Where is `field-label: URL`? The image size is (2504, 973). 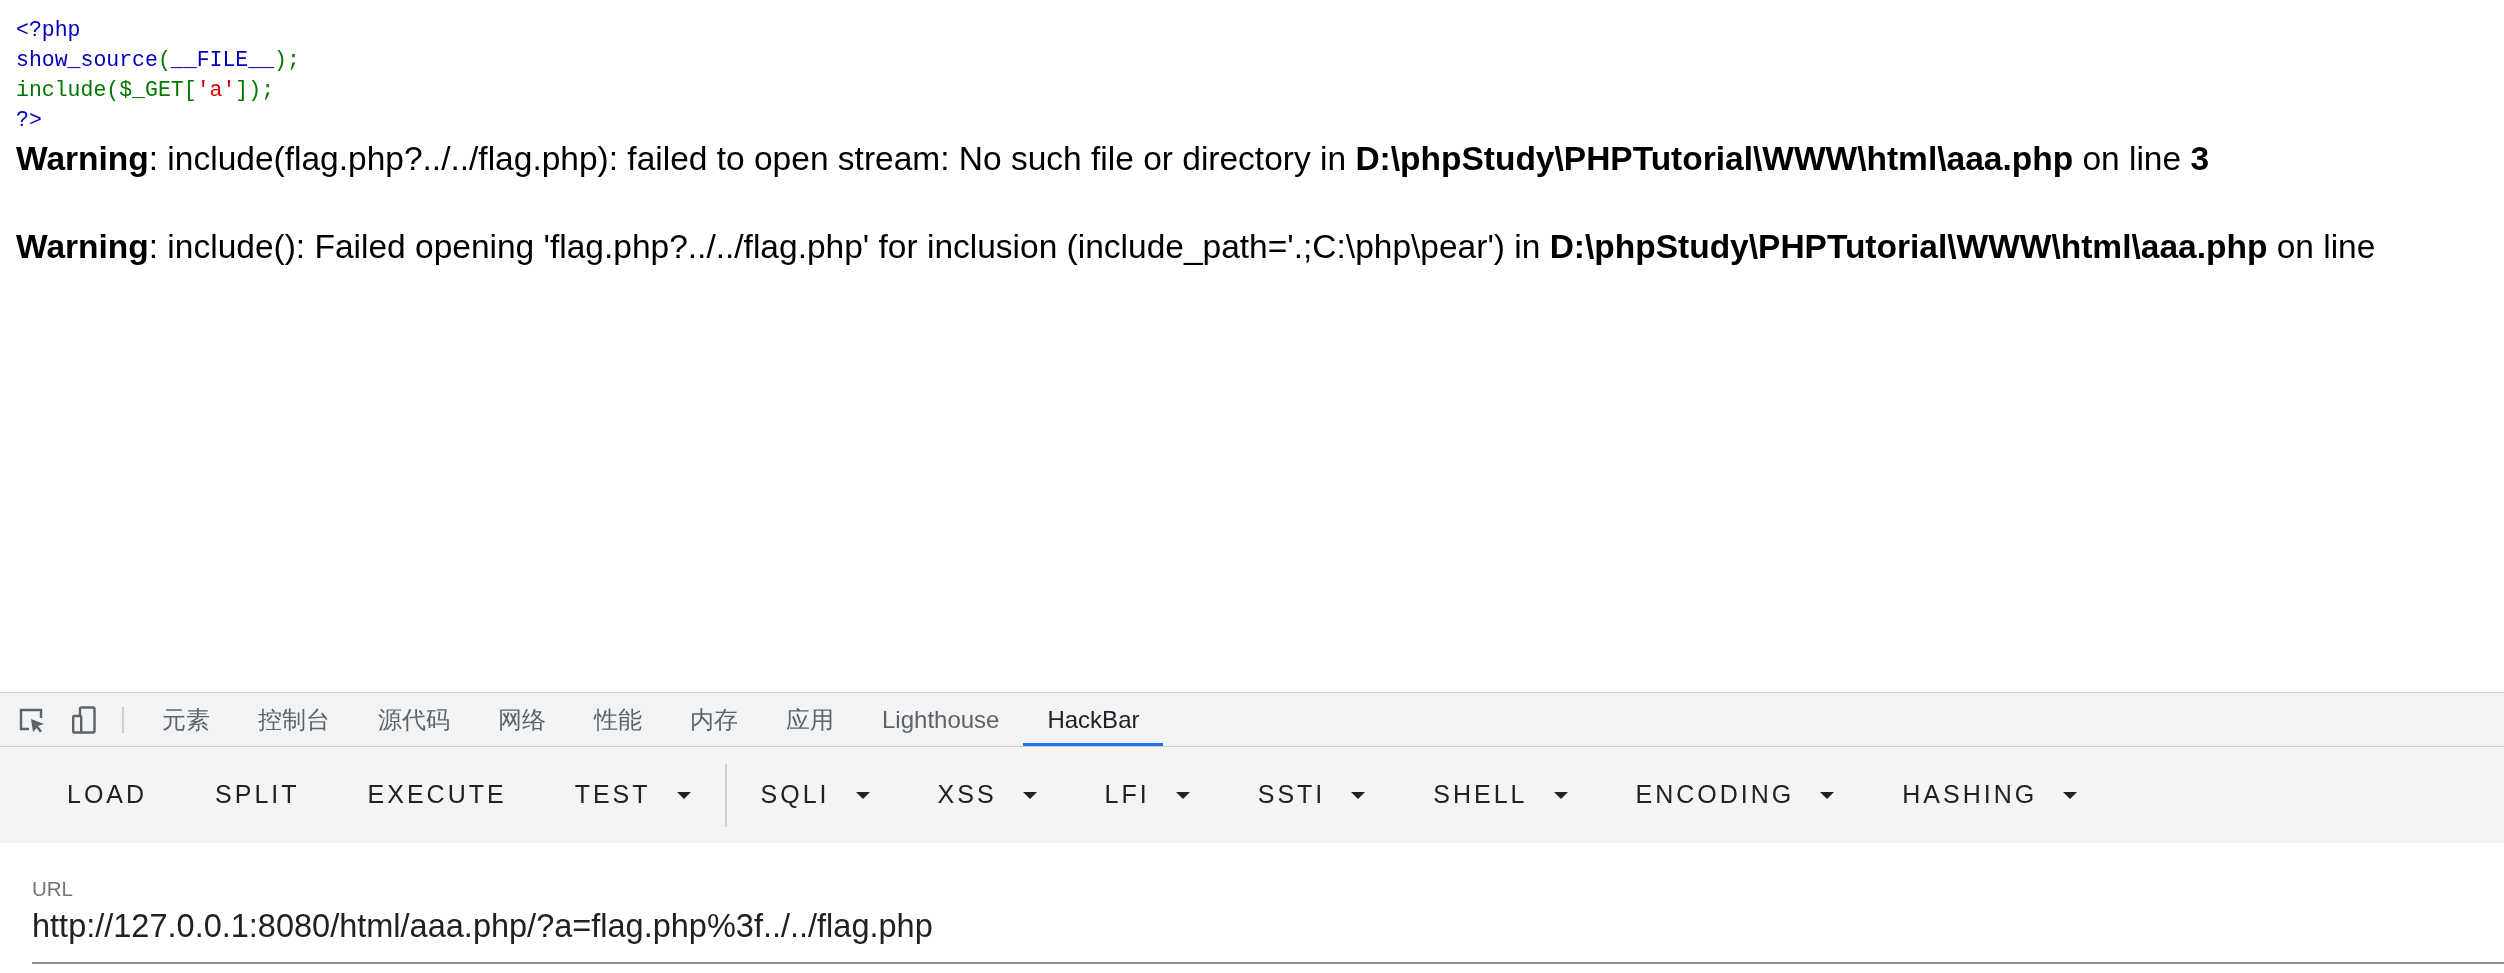 field-label: URL is located at coordinates (52, 889).